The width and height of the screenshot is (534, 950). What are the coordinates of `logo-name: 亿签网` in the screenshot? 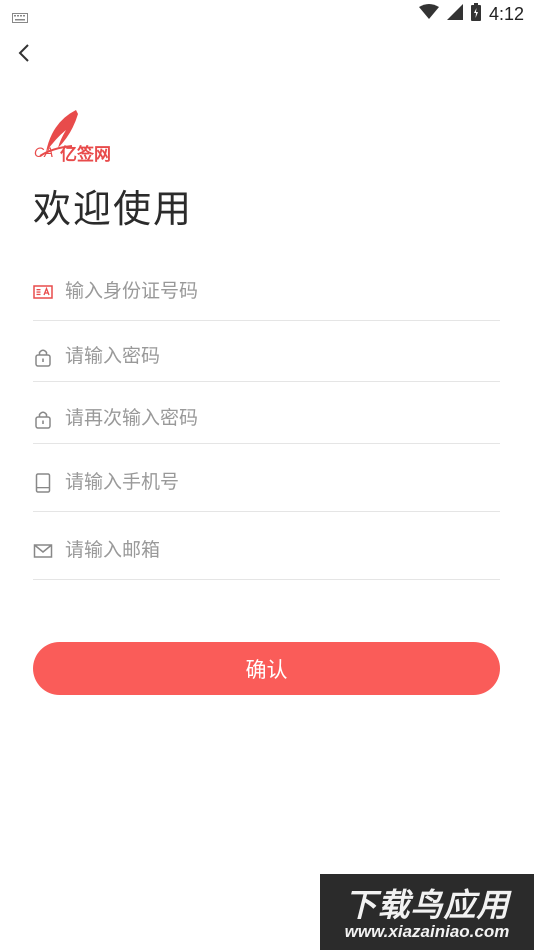 It's located at (85, 154).